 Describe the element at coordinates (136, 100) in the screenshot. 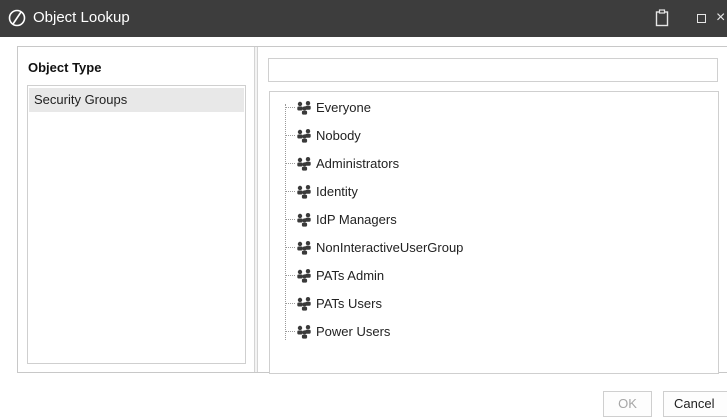

I see `object-type-item-security-groups: Security Groups` at that location.